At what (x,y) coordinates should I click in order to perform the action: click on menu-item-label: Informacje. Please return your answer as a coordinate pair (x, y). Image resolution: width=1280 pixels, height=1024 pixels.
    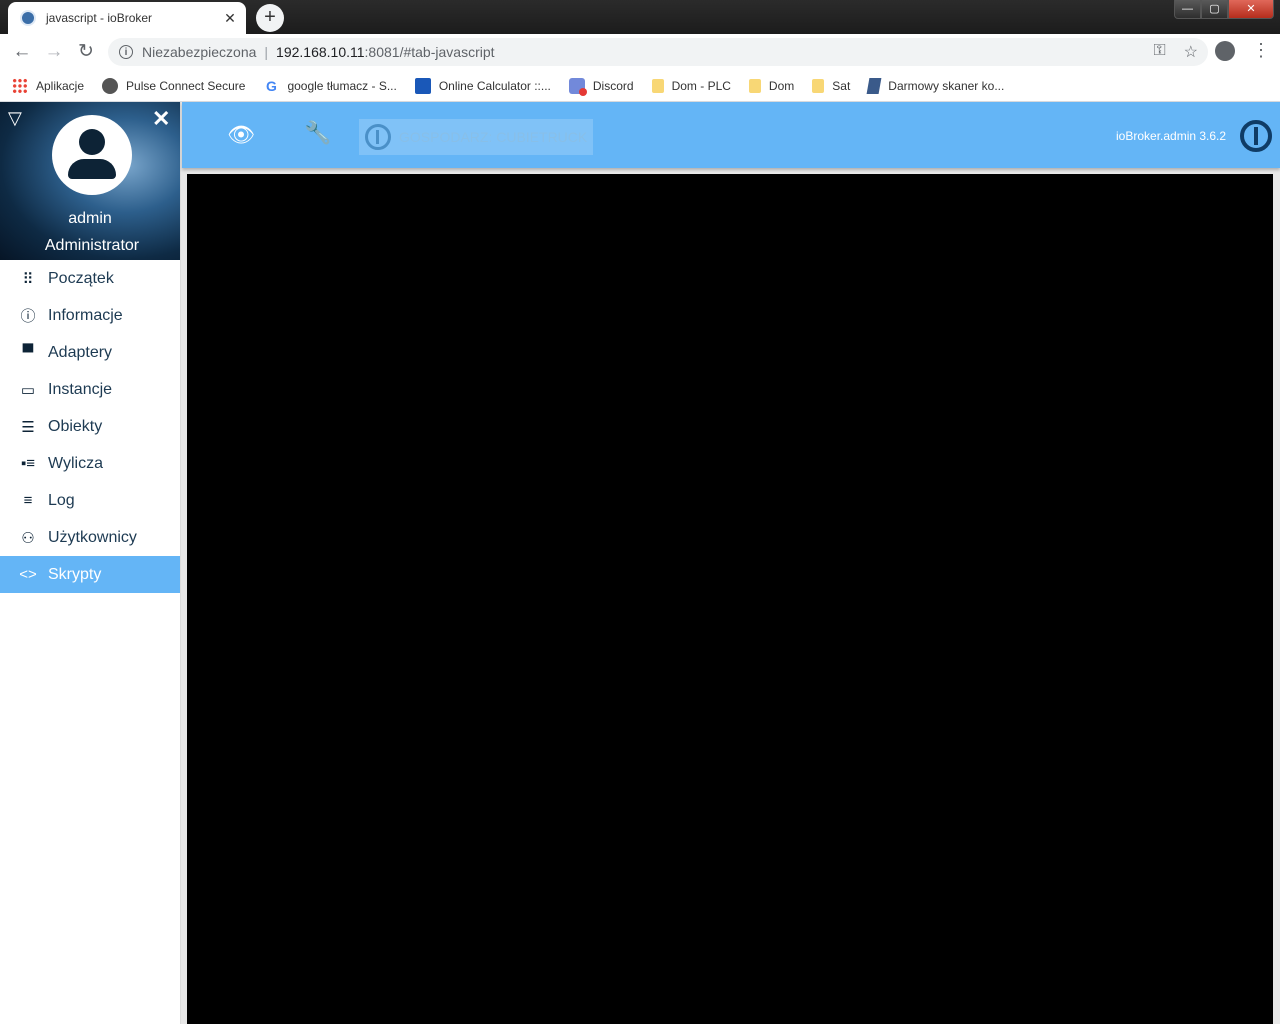
    Looking at the image, I should click on (85, 315).